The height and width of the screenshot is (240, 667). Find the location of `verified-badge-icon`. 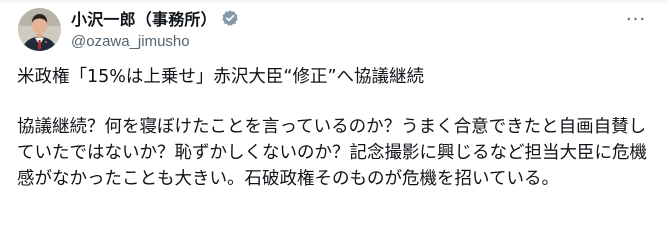

verified-badge-icon is located at coordinates (230, 18).